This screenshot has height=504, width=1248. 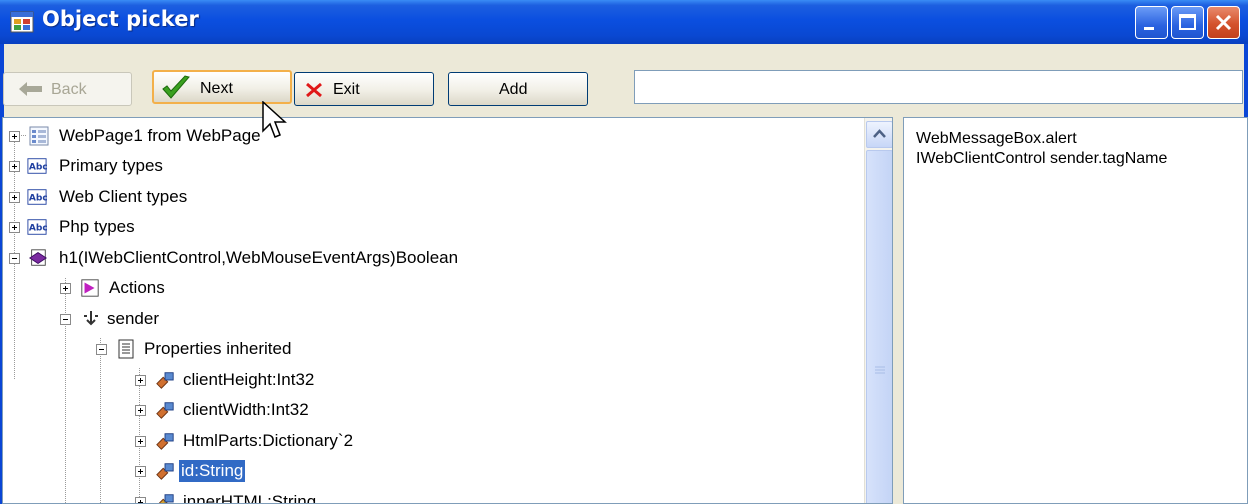 I want to click on tree-item-label: innerHTML:String, so click(x=250, y=498).